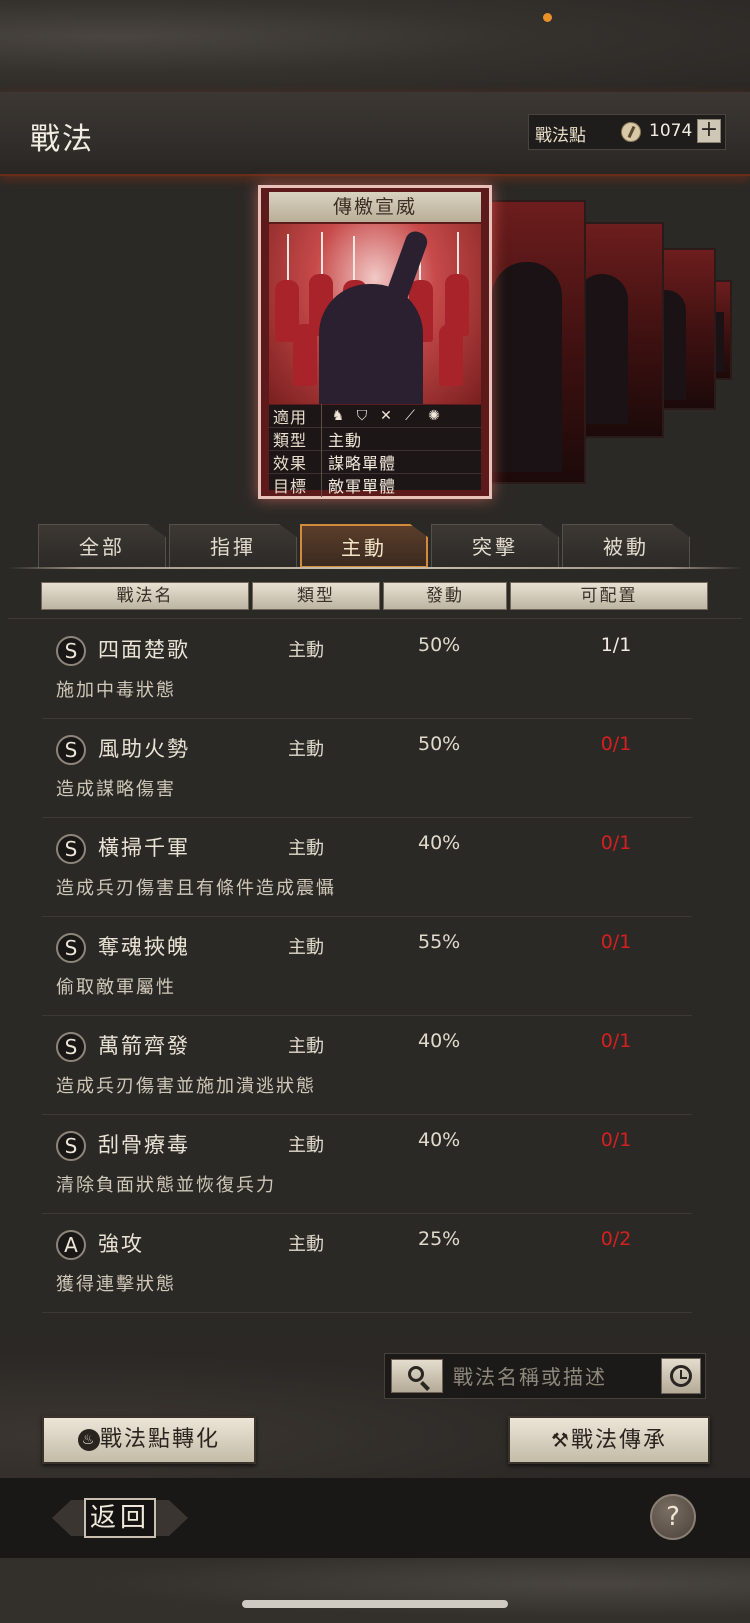 The width and height of the screenshot is (750, 1623). Describe the element at coordinates (144, 1046) in the screenshot. I see `tactic-name: 萬箭齊發` at that location.